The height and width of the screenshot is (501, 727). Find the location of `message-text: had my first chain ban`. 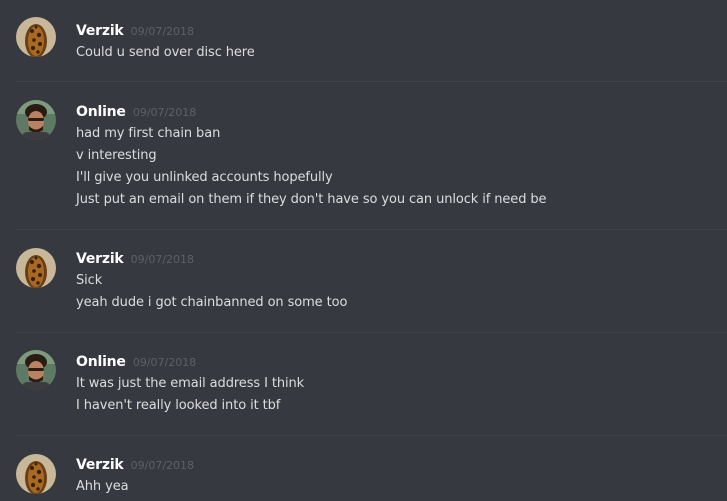

message-text: had my first chain ban is located at coordinates (148, 133).